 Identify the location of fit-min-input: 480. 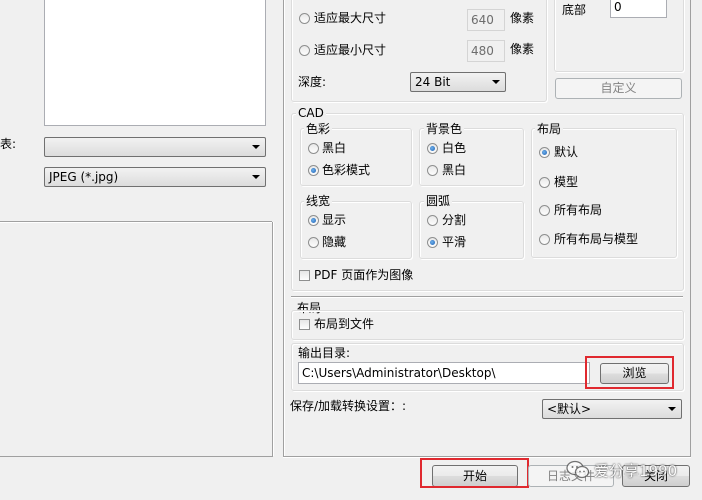
(486, 51).